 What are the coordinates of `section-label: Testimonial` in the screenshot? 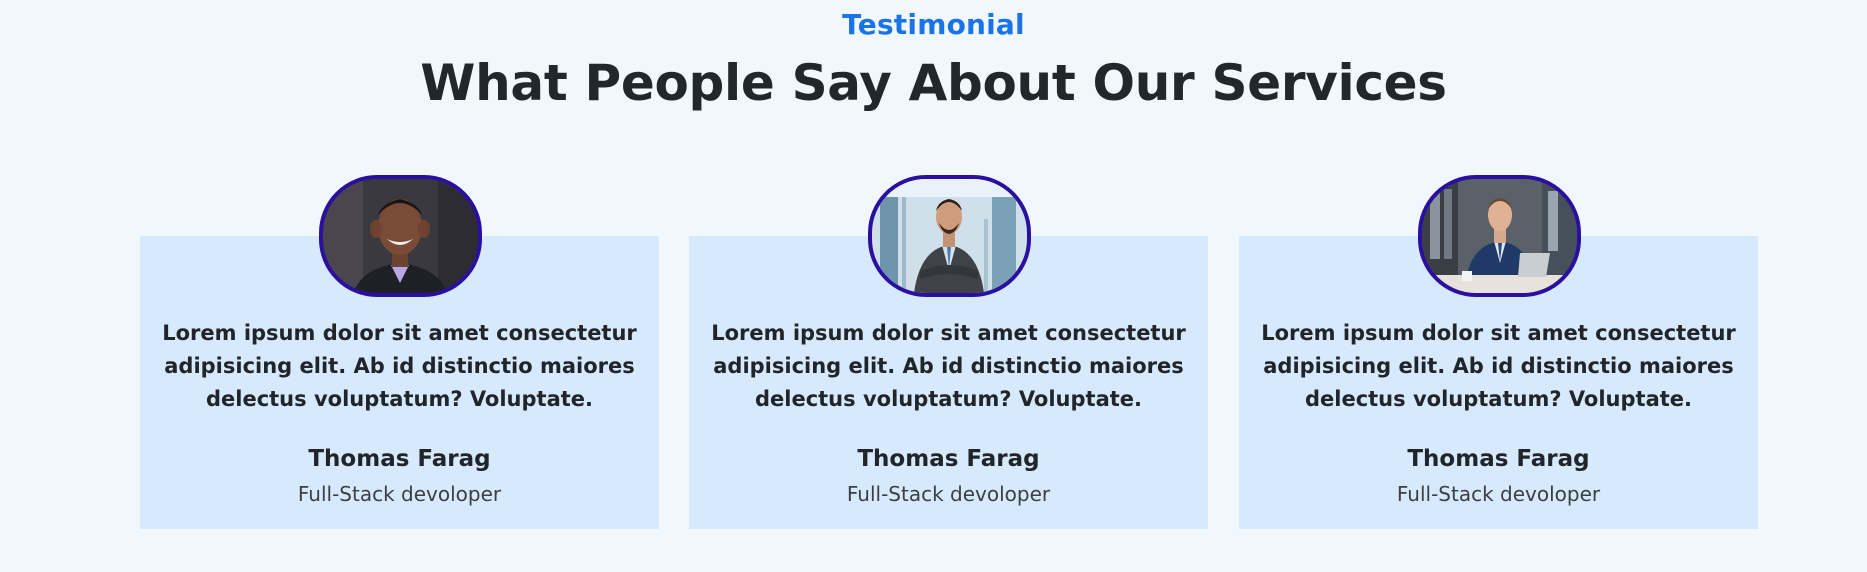 It's located at (933, 24).